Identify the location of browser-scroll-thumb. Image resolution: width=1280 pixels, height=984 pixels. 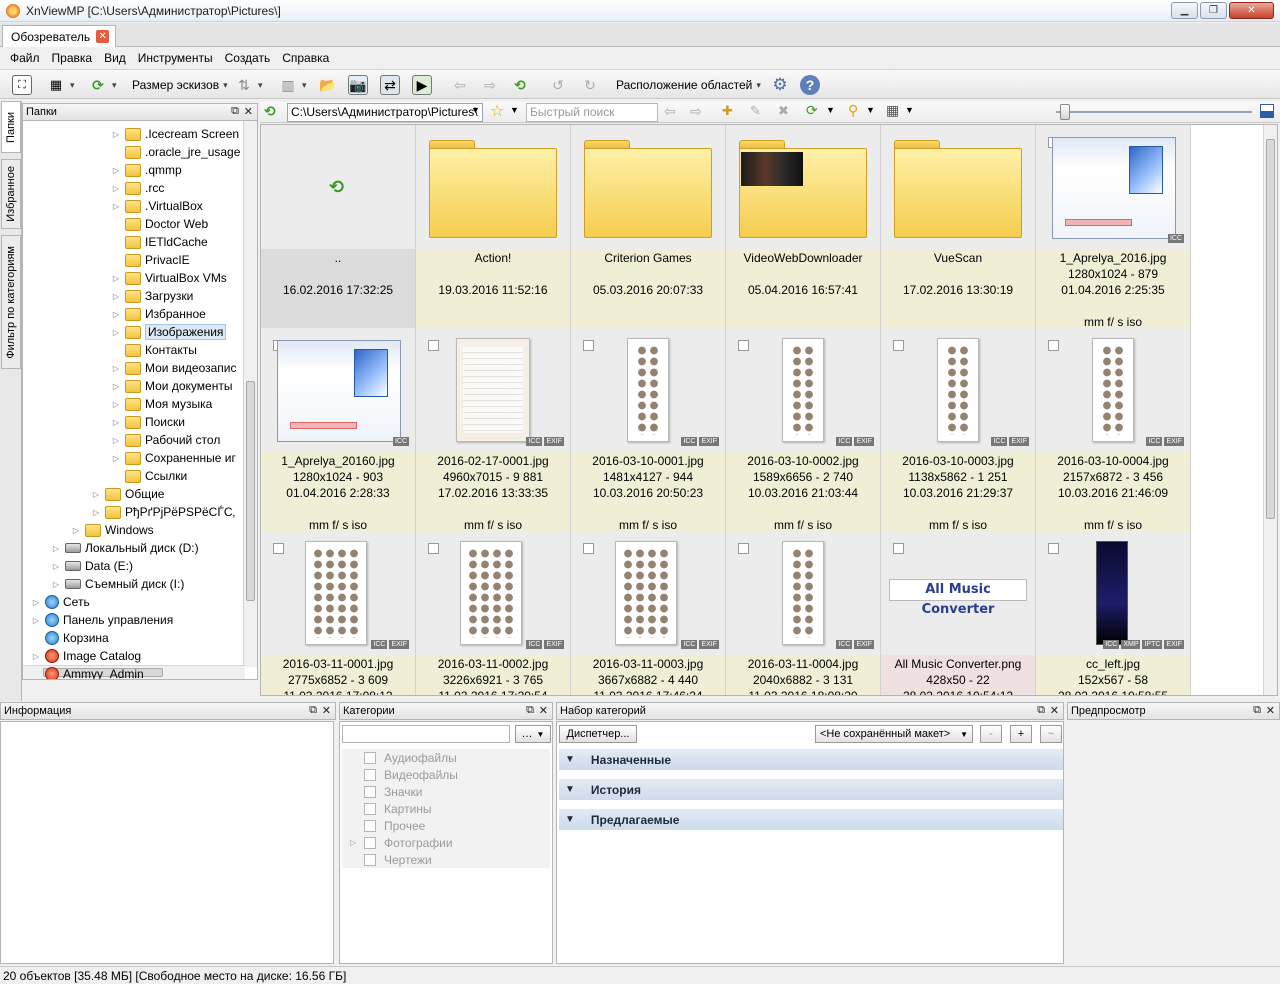
(1270, 329).